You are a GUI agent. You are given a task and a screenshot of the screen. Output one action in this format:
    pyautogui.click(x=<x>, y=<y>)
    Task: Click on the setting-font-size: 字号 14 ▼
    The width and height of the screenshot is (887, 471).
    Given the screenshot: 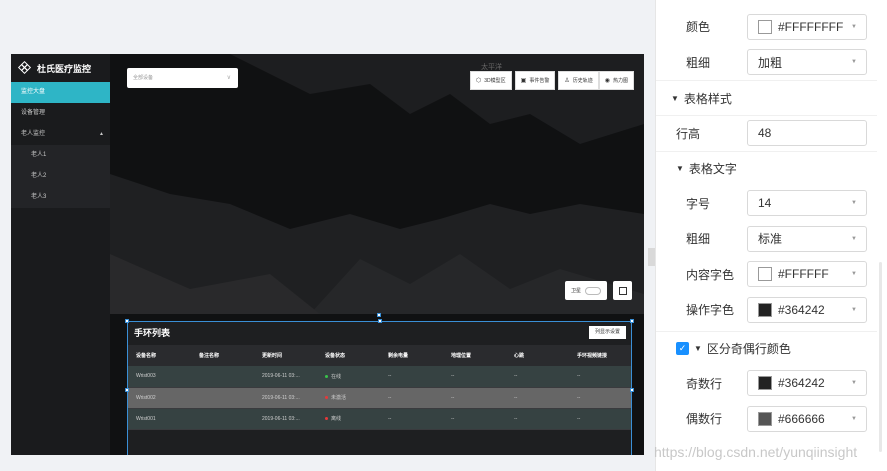 What is the action you would take?
    pyautogui.click(x=766, y=204)
    